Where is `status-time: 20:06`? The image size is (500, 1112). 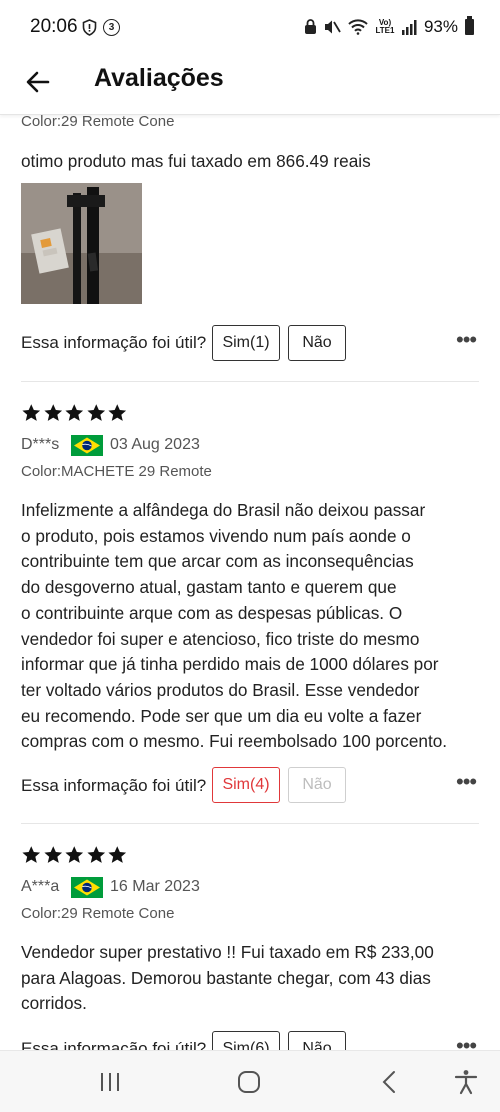
status-time: 20:06 is located at coordinates (54, 26).